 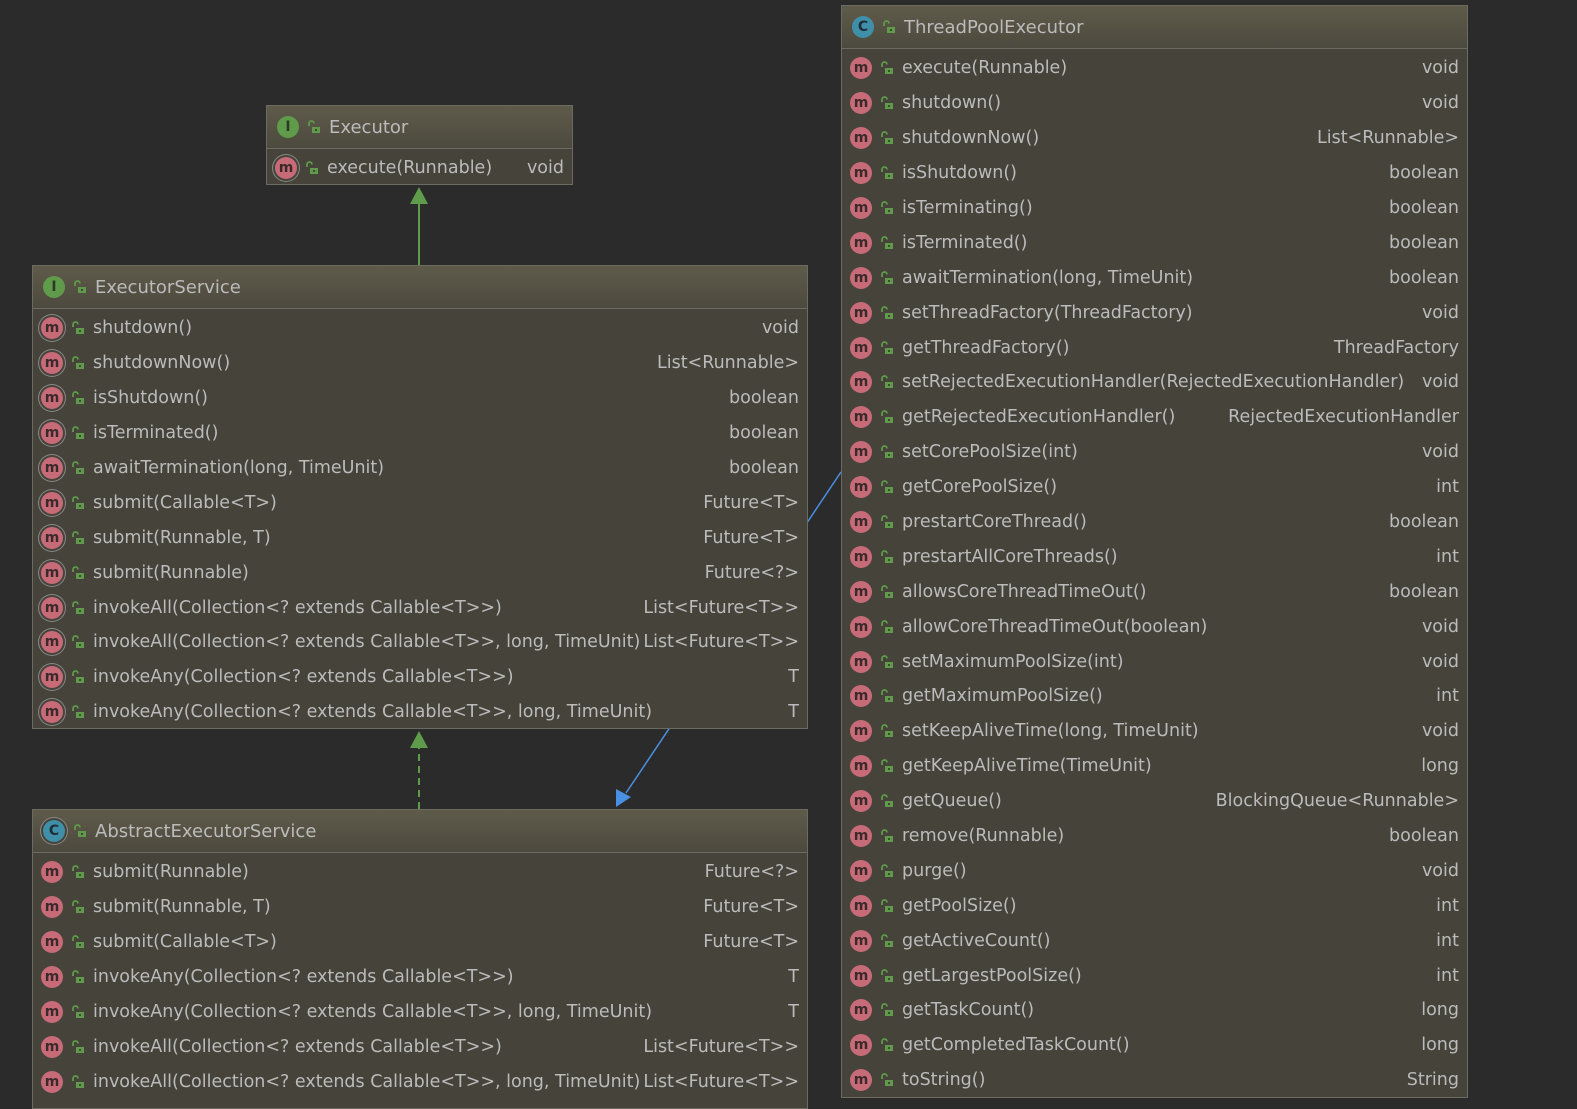 I want to click on method-row: m toString() String, so click(x=1154, y=1080).